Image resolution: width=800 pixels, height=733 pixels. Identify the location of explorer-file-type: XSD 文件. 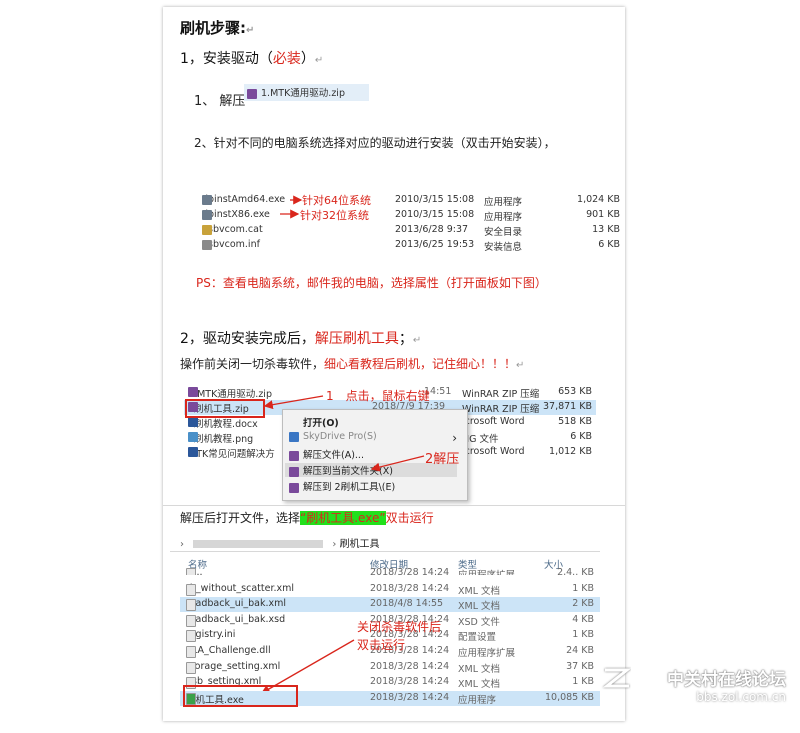
(479, 622).